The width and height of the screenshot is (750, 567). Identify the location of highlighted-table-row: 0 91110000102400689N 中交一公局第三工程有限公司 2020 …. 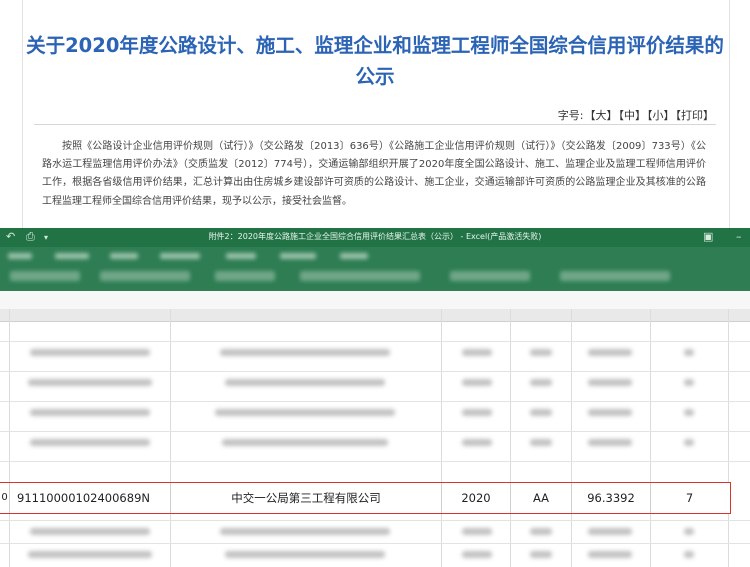
(365, 498).